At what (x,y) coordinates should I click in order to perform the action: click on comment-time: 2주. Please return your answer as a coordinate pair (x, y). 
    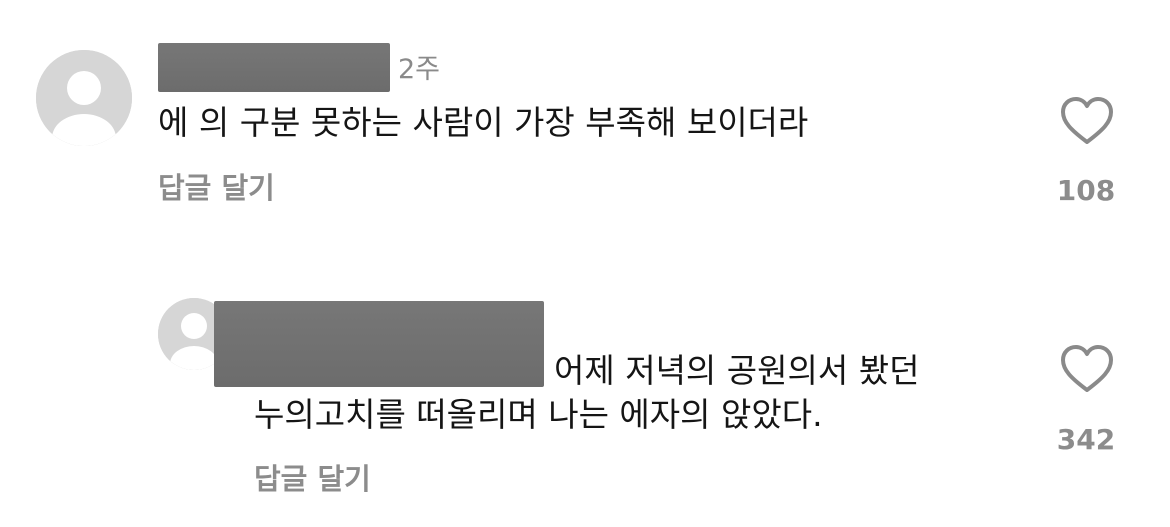
    Looking at the image, I should click on (419, 69).